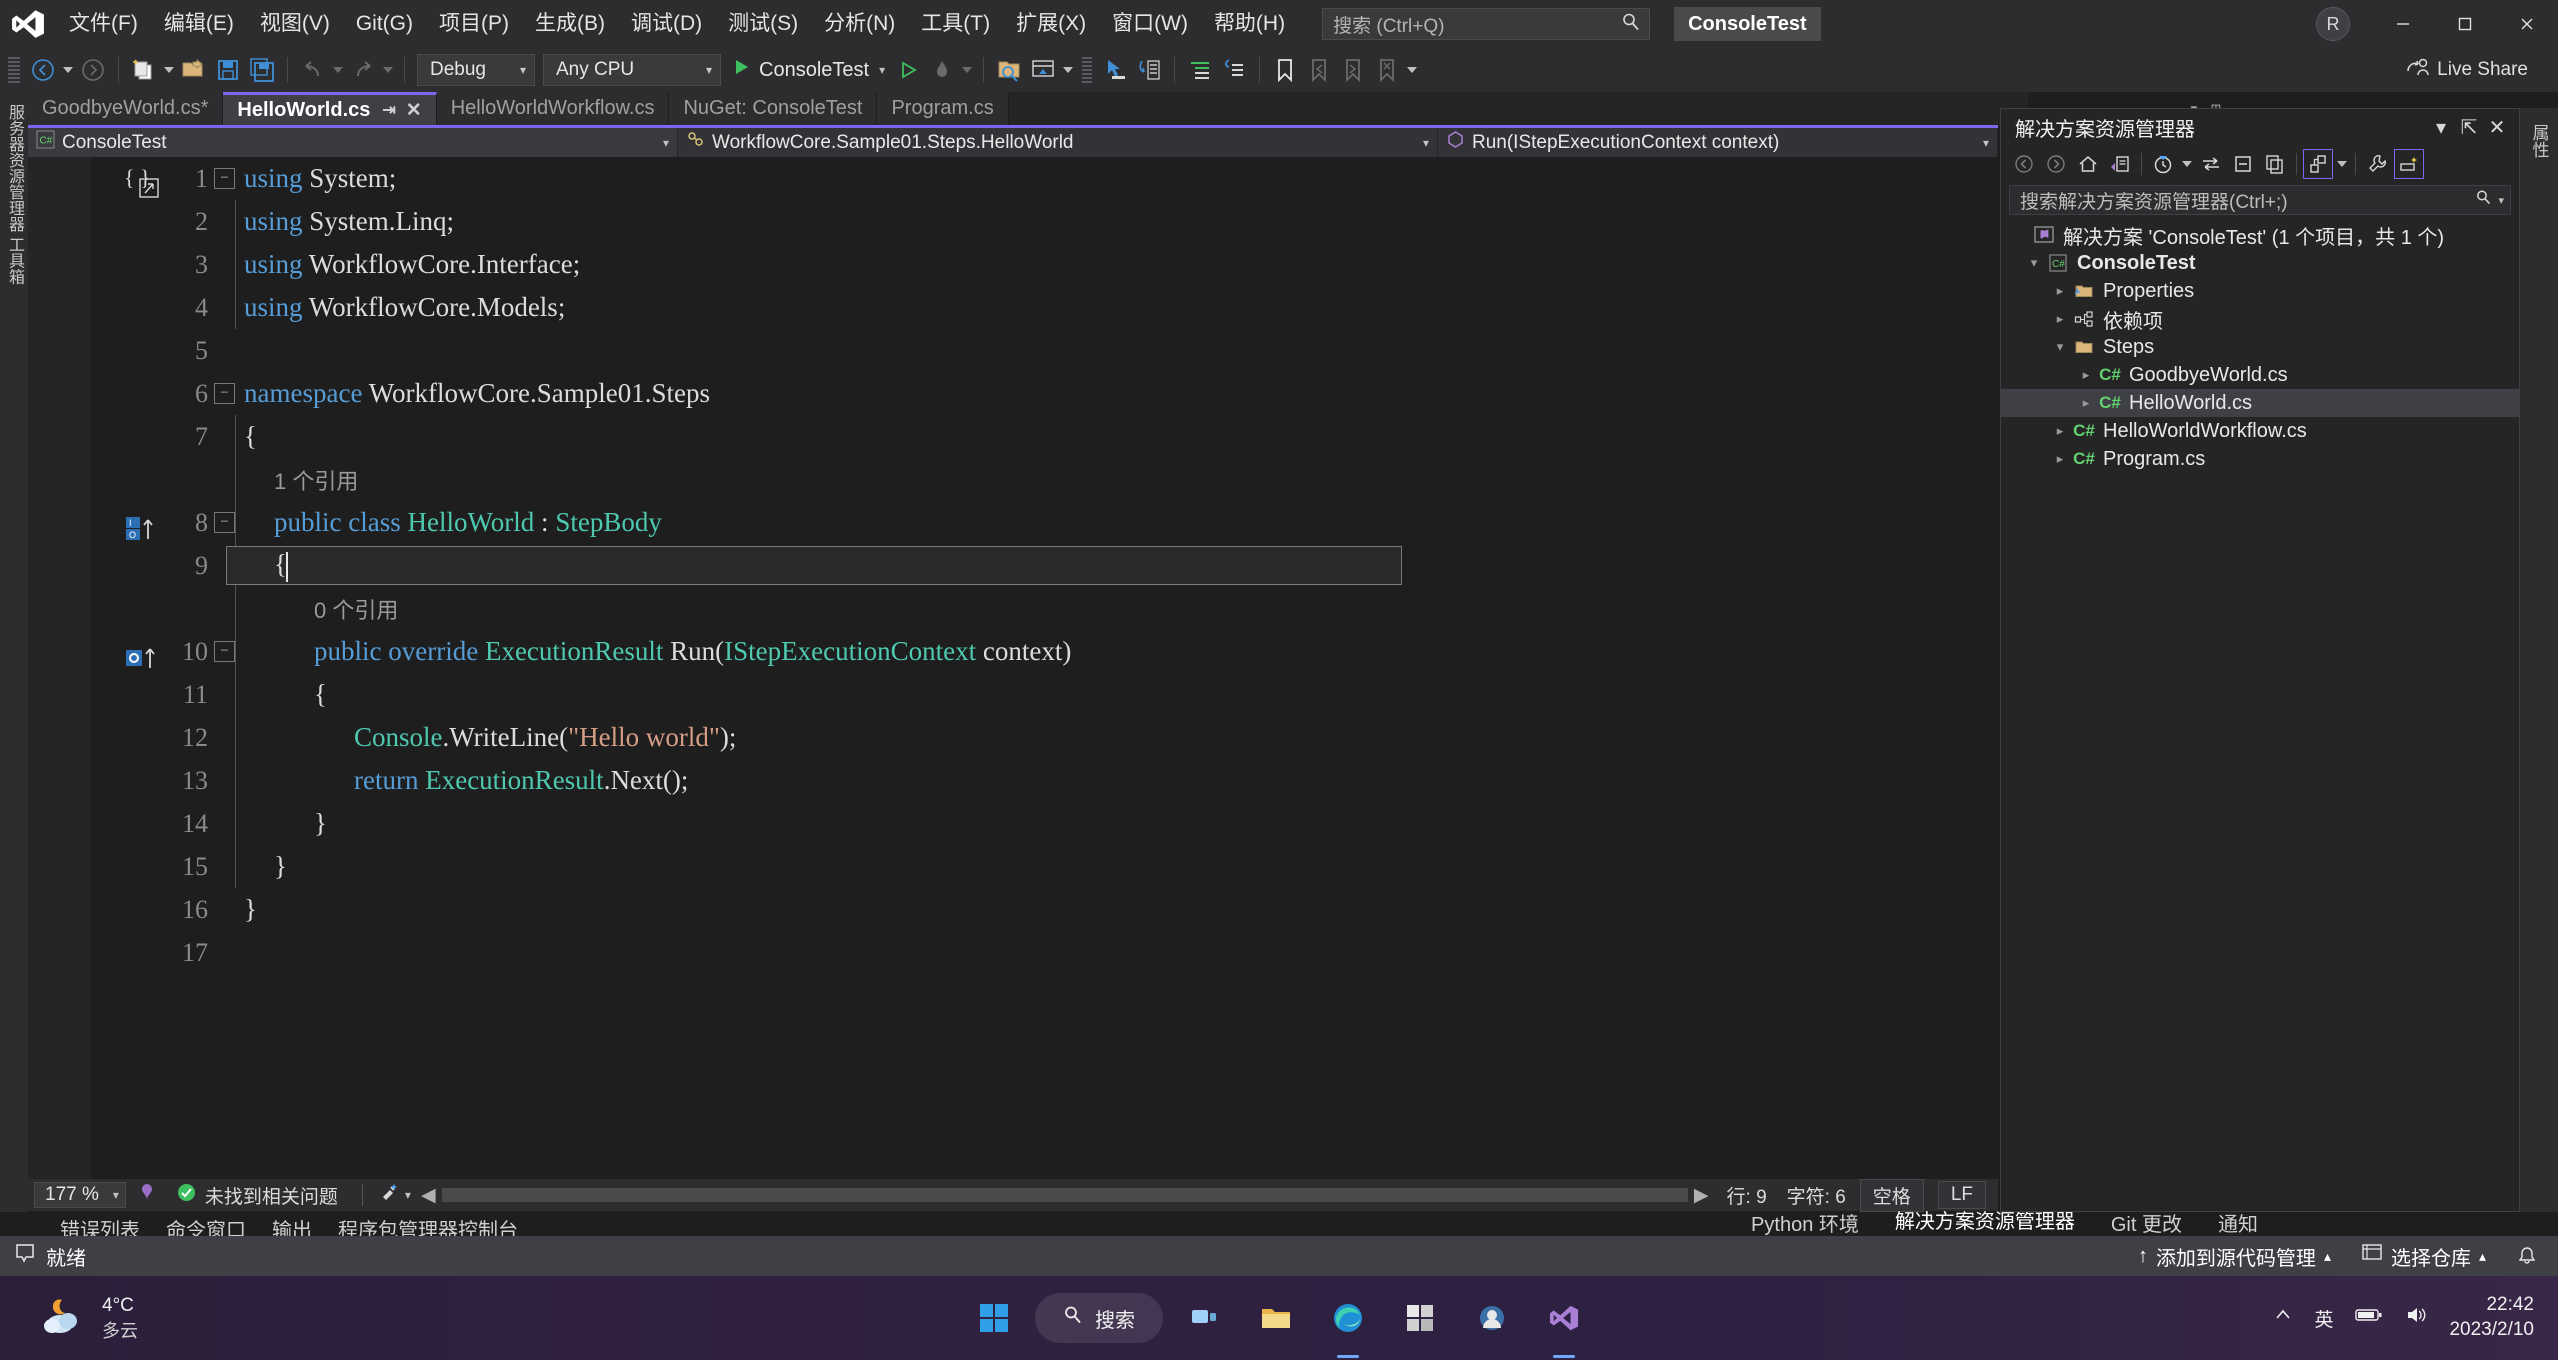 Image resolution: width=2558 pixels, height=1360 pixels. Describe the element at coordinates (570, 24) in the screenshot. I see `menu-build: 生成(B)` at that location.